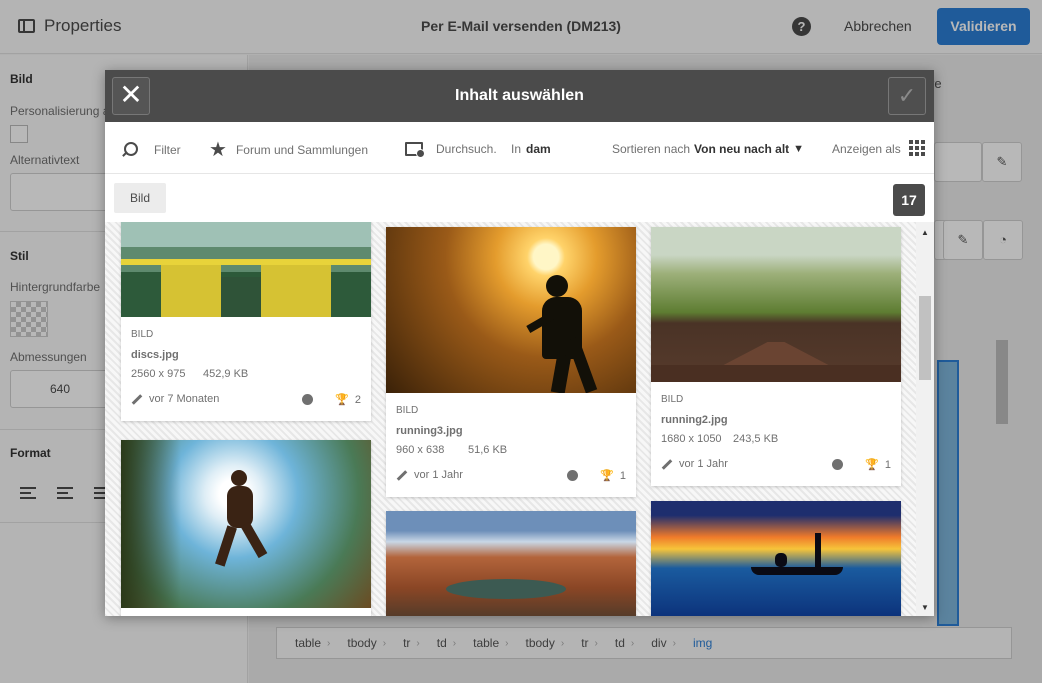 The width and height of the screenshot is (1042, 683). Describe the element at coordinates (925, 607) in the screenshot. I see `scroll-down-icon: ▼` at that location.